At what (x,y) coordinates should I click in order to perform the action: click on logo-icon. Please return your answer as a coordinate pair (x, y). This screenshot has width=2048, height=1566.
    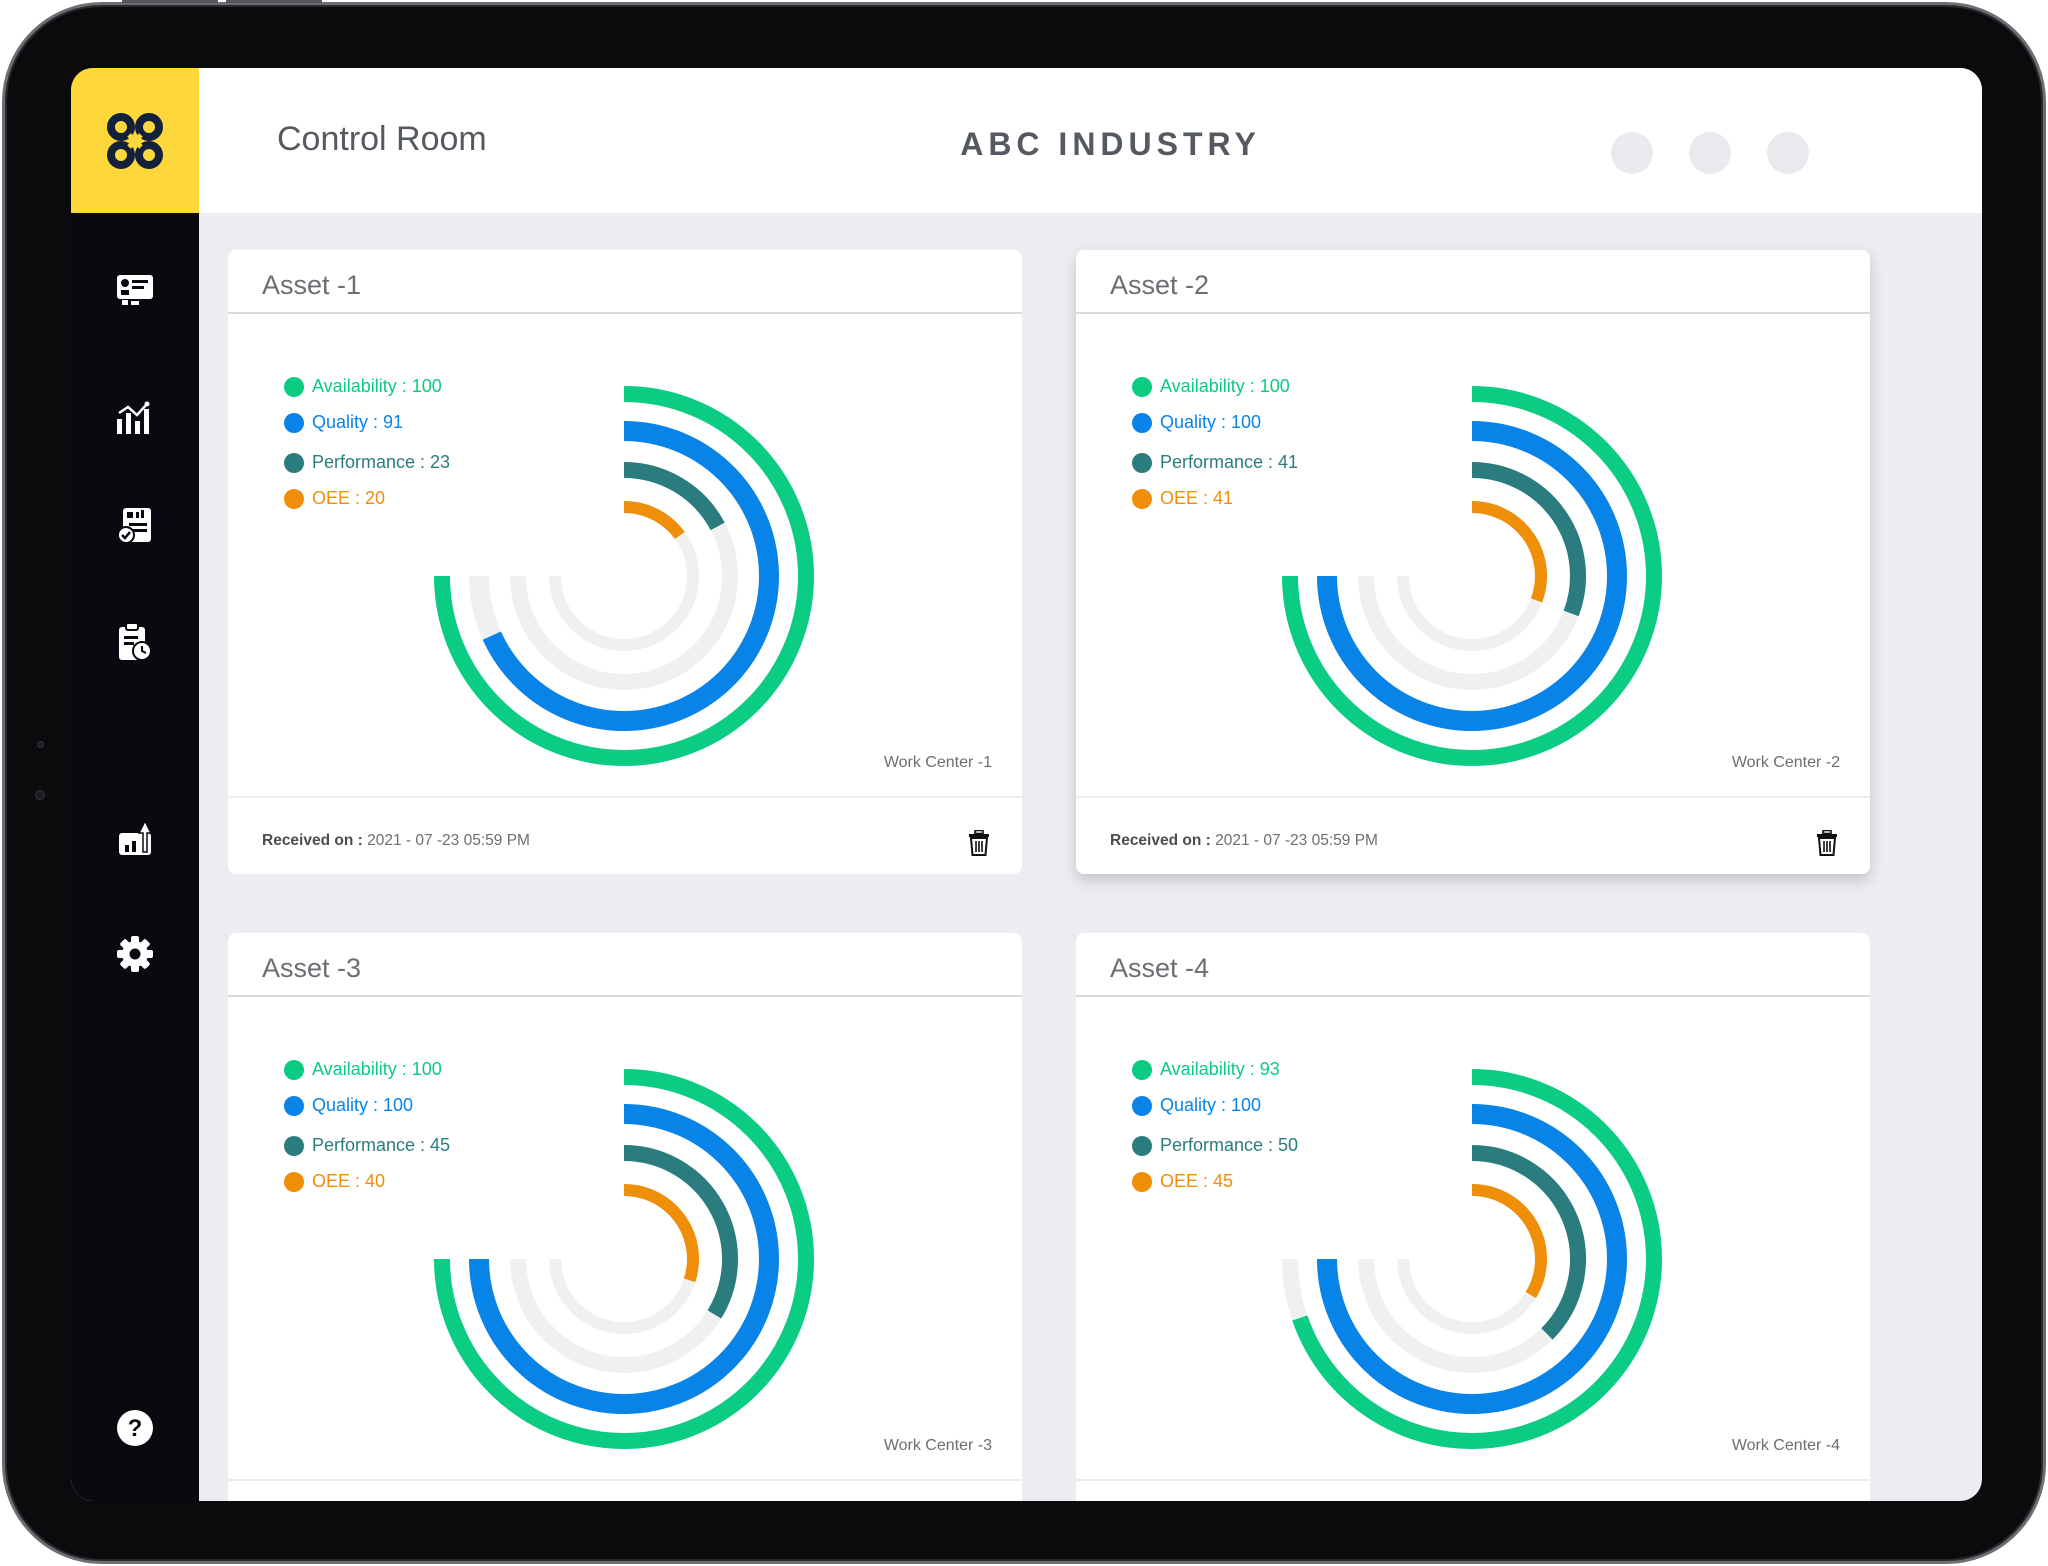
    Looking at the image, I should click on (135, 140).